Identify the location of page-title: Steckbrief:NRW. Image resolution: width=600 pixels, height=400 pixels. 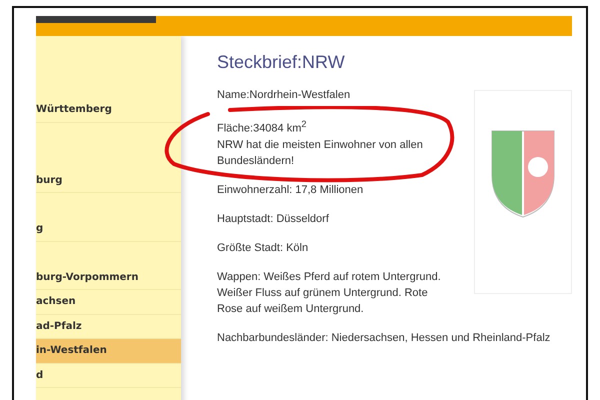
(281, 62).